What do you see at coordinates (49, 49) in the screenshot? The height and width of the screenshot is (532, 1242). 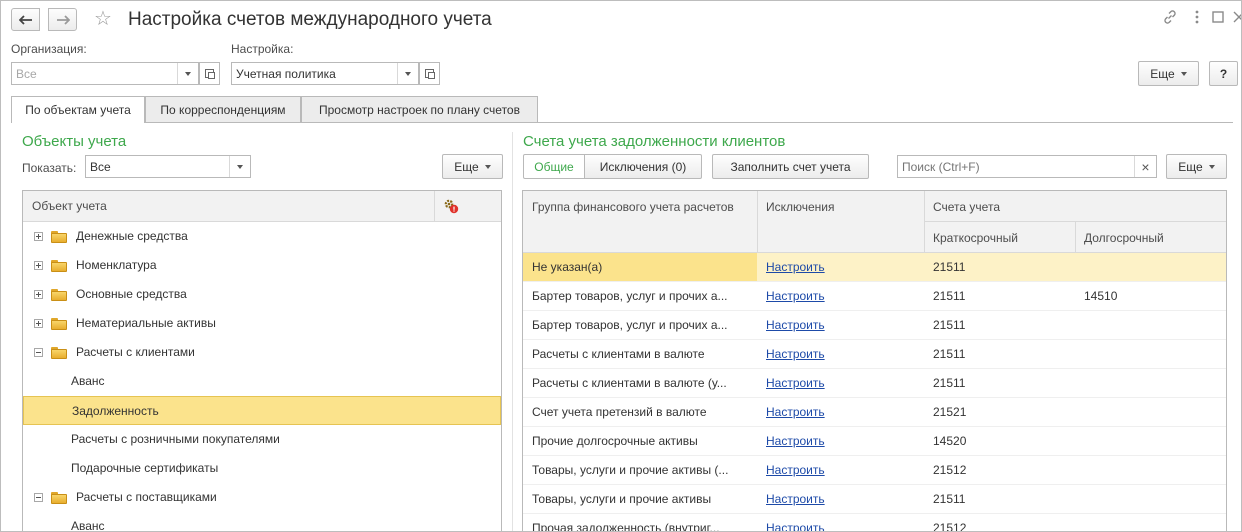 I see `organization-label: Организация:` at bounding box center [49, 49].